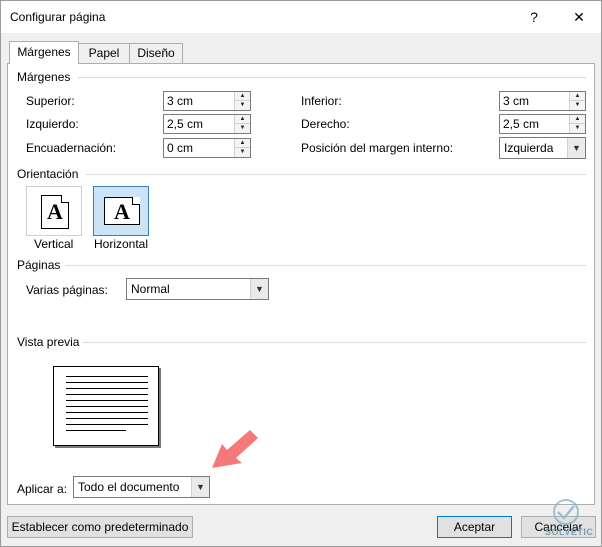 This screenshot has height=547, width=602. Describe the element at coordinates (52, 124) in the screenshot. I see `izquierdo-label: Izquierdo:` at that location.